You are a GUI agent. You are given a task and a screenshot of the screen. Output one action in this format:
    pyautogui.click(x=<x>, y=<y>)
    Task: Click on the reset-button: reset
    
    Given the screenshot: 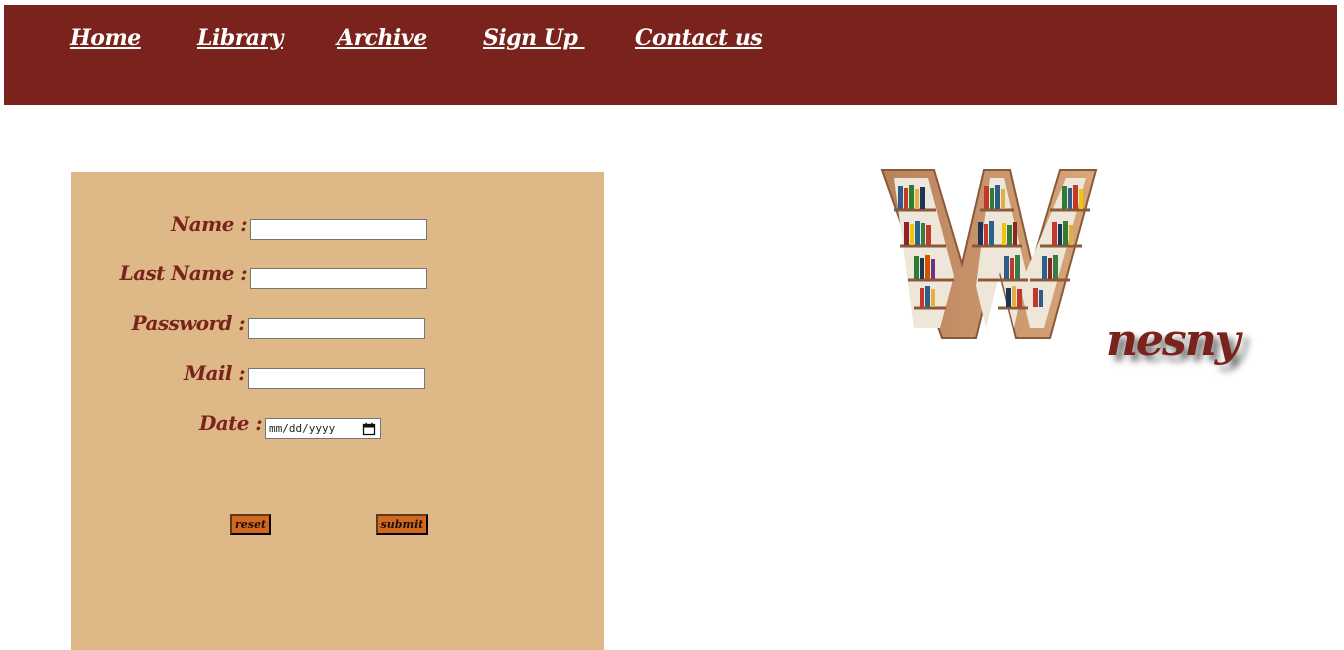 What is the action you would take?
    pyautogui.click(x=250, y=524)
    